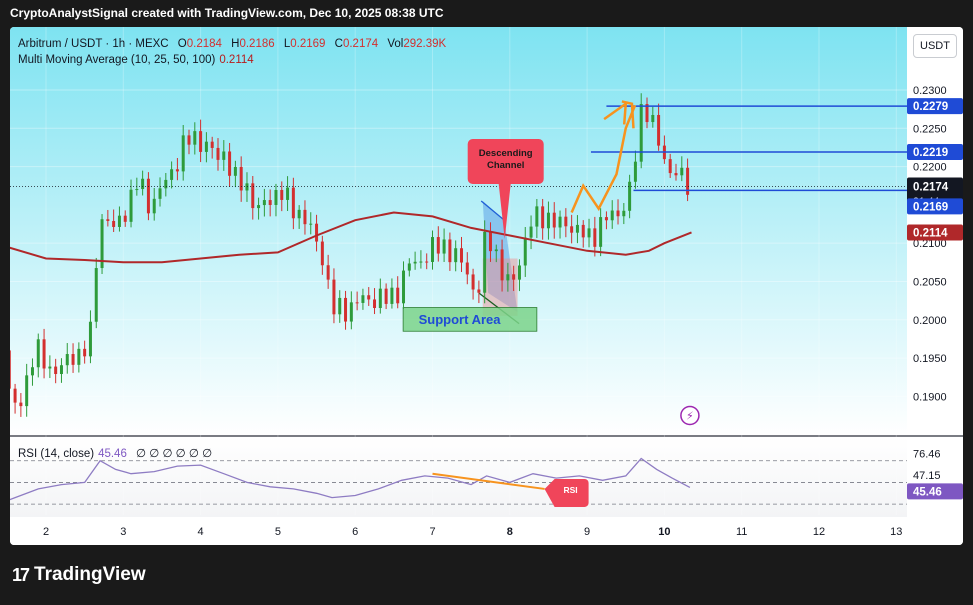 This screenshot has width=973, height=605. Describe the element at coordinates (930, 91) in the screenshot. I see `price-tick-label: 0.2300` at that location.